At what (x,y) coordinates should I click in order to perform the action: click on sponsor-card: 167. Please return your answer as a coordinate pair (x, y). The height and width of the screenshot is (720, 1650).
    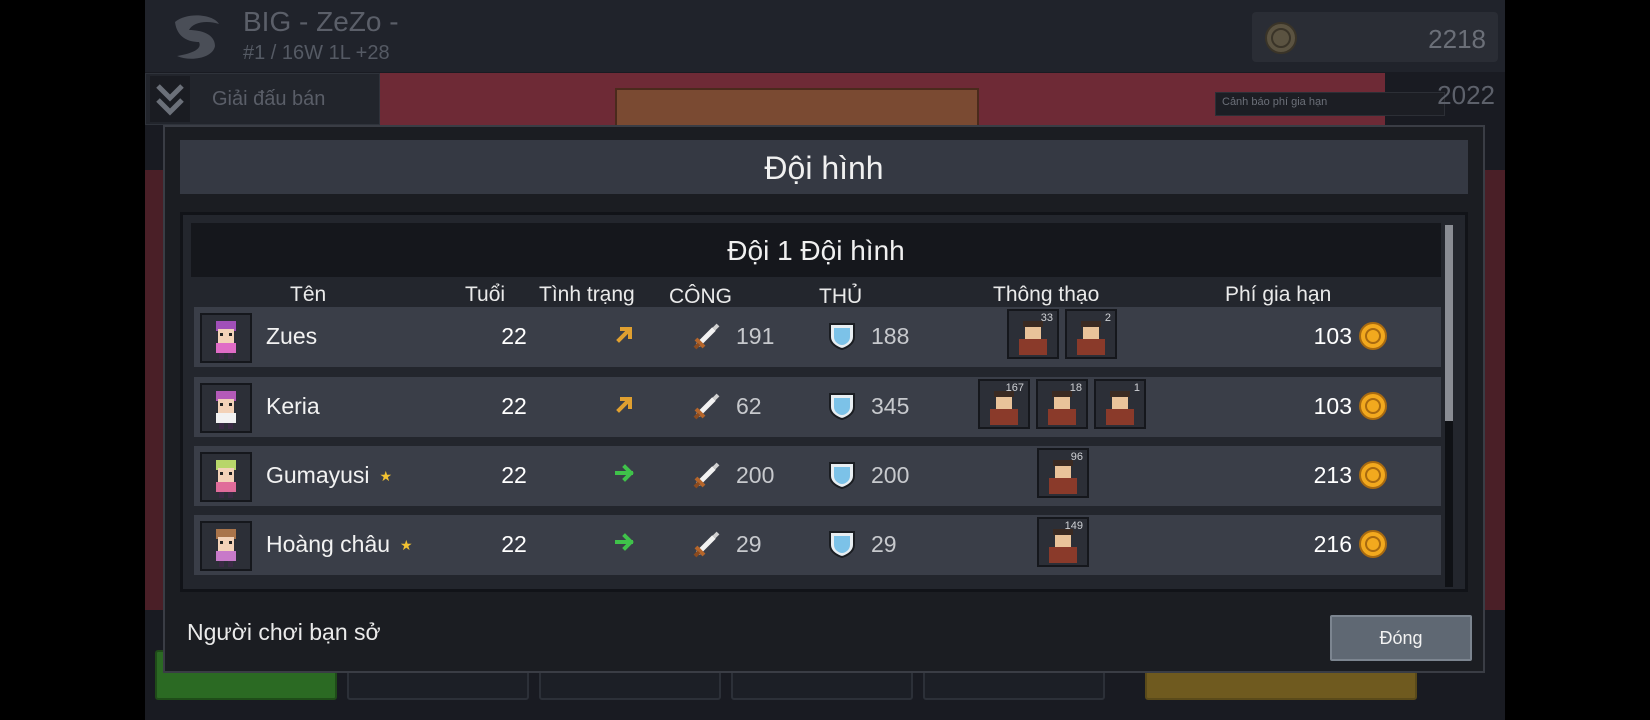
    Looking at the image, I should click on (1004, 404).